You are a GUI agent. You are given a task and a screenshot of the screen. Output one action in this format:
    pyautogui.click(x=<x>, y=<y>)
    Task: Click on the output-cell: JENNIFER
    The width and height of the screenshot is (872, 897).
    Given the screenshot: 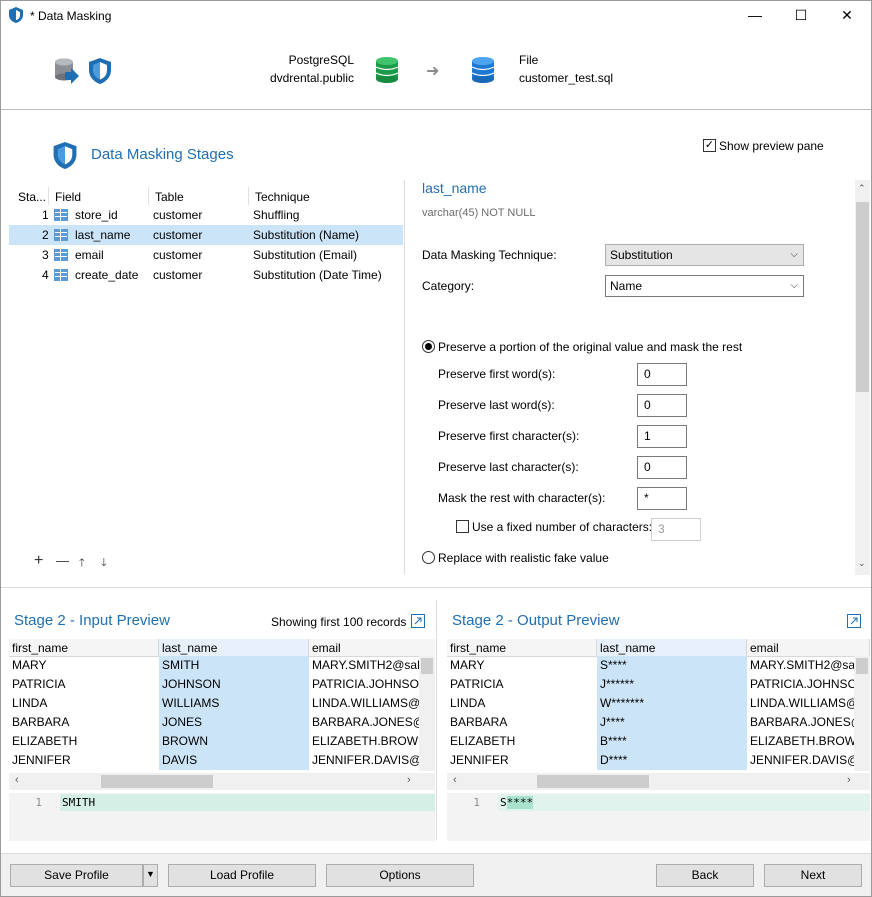 What is the action you would take?
    pyautogui.click(x=479, y=760)
    